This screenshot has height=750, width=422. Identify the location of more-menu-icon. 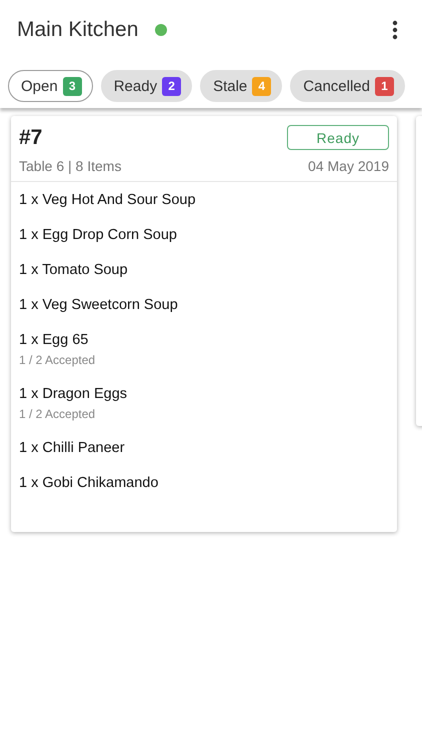
(395, 30).